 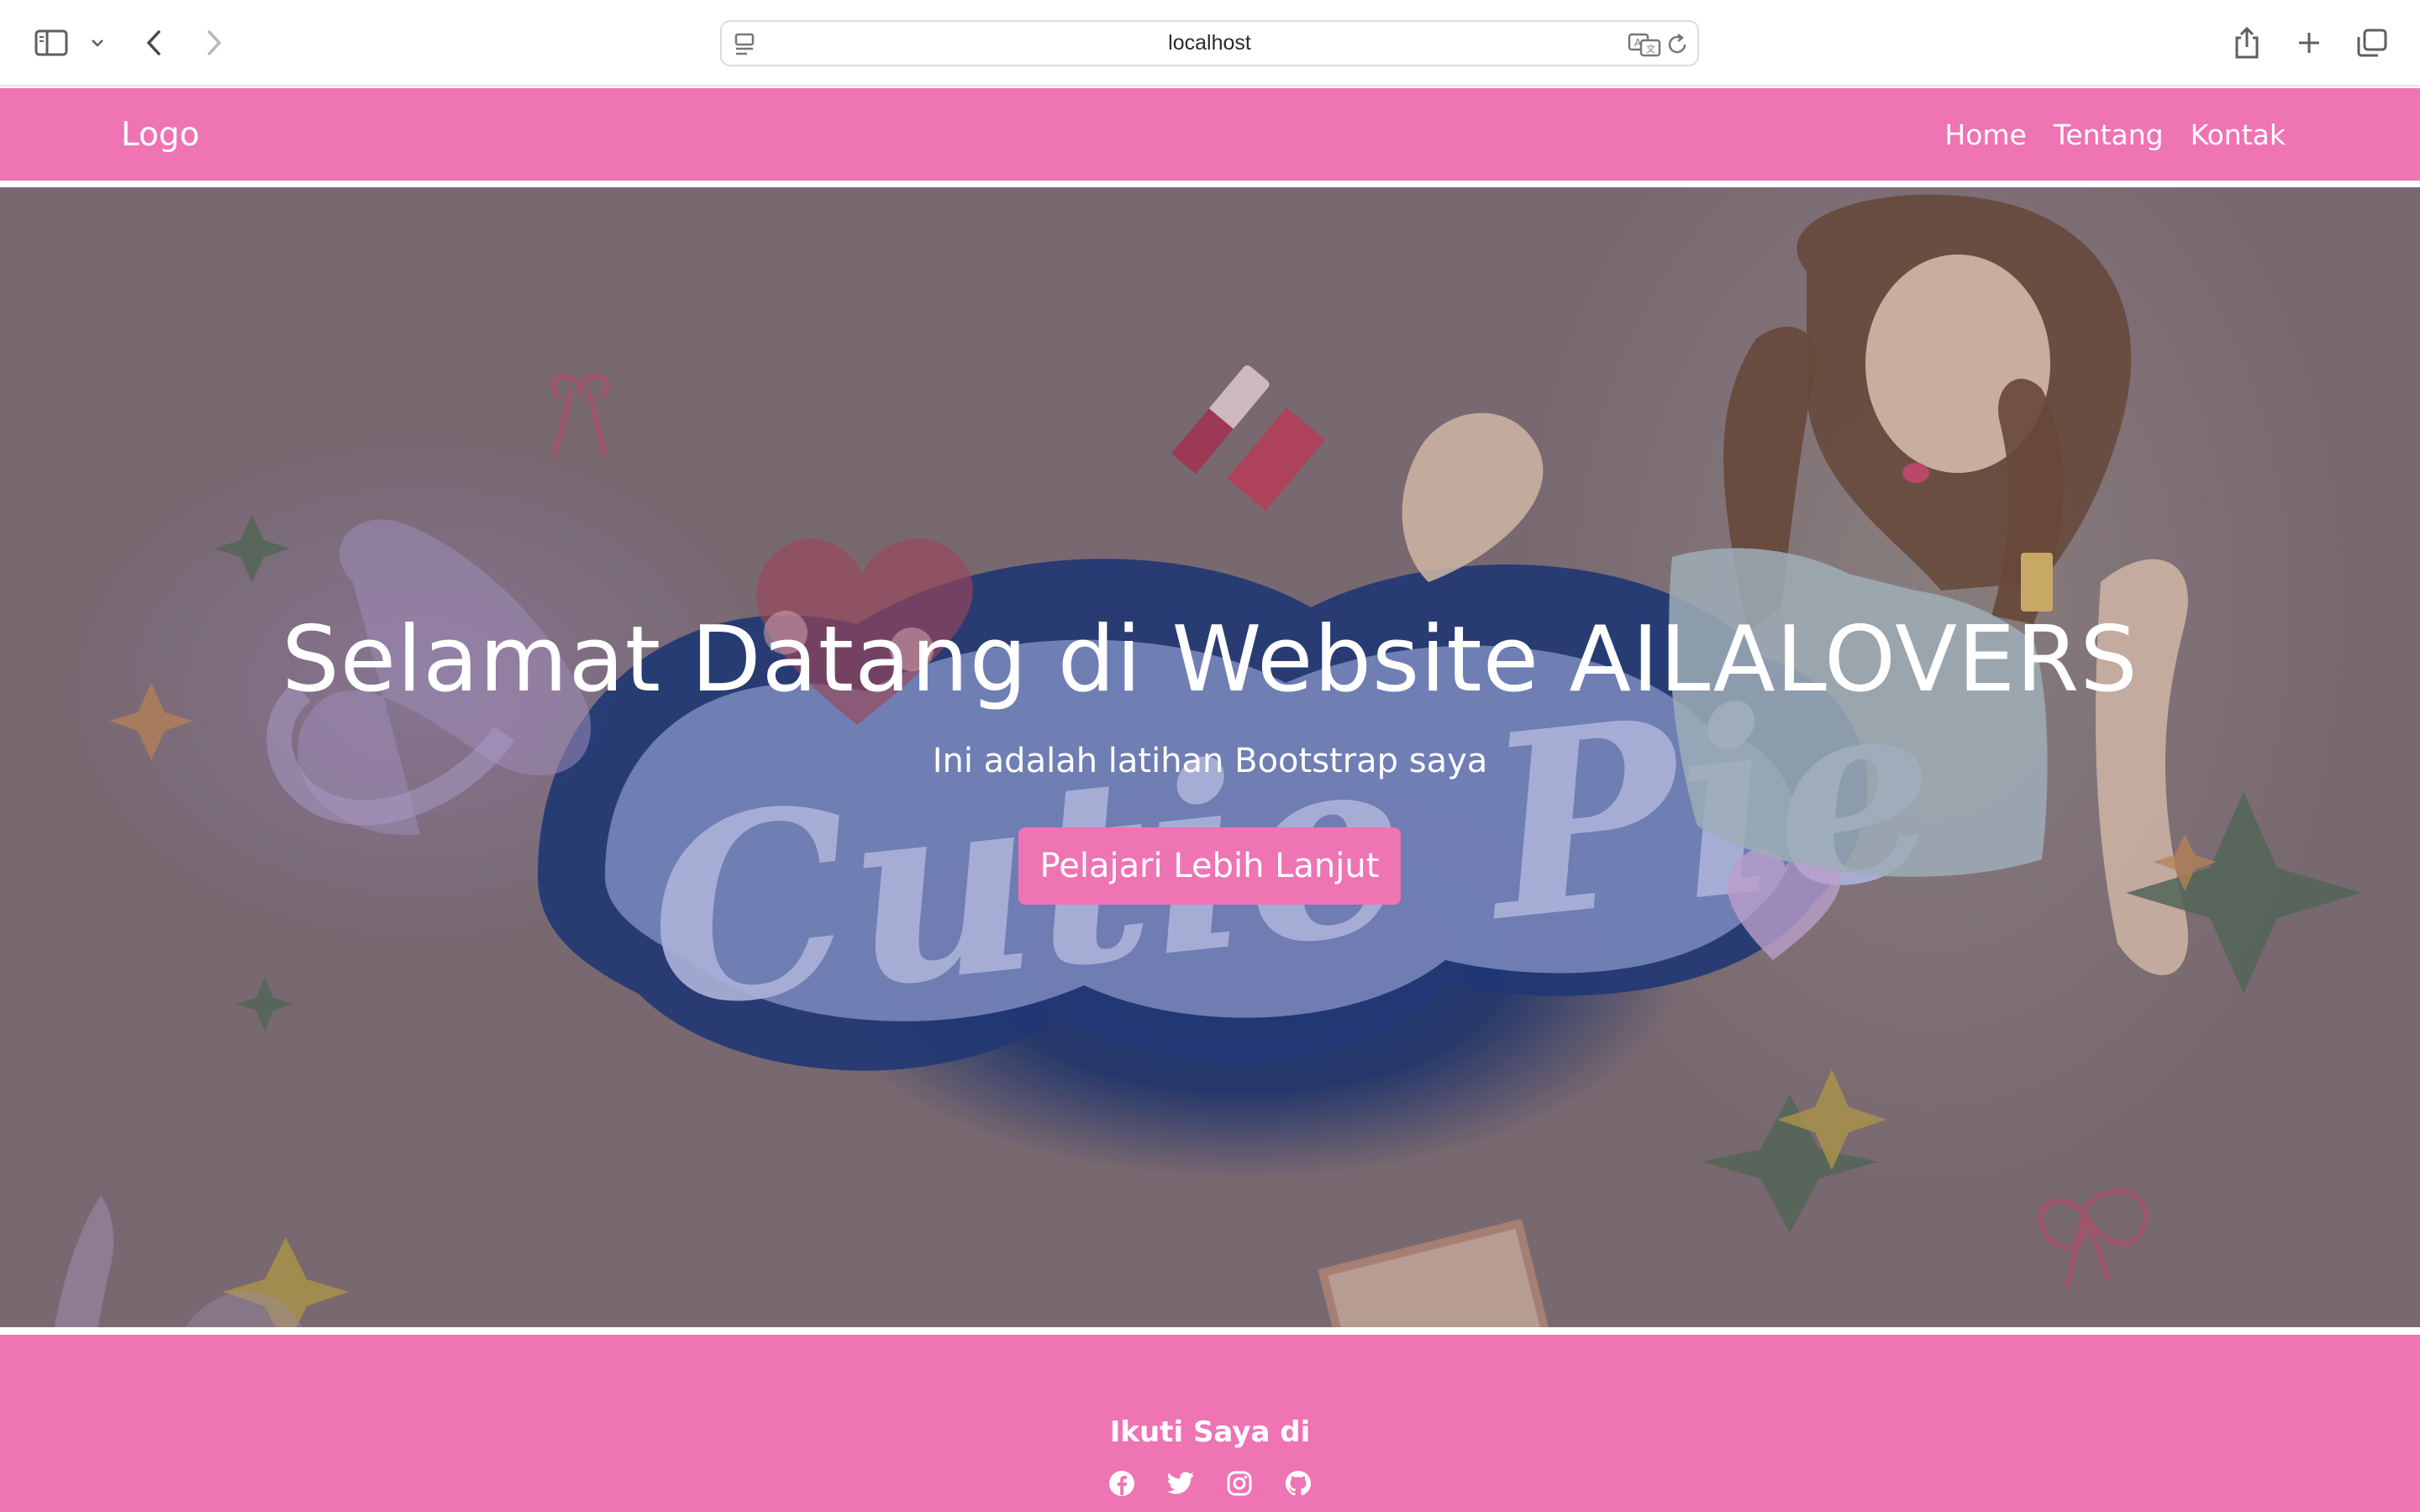 I want to click on tab-overview-icon, so click(x=2372, y=43).